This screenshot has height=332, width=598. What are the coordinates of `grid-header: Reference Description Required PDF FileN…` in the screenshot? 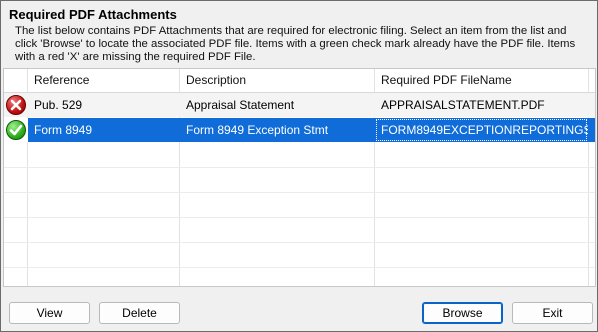 It's located at (299, 81).